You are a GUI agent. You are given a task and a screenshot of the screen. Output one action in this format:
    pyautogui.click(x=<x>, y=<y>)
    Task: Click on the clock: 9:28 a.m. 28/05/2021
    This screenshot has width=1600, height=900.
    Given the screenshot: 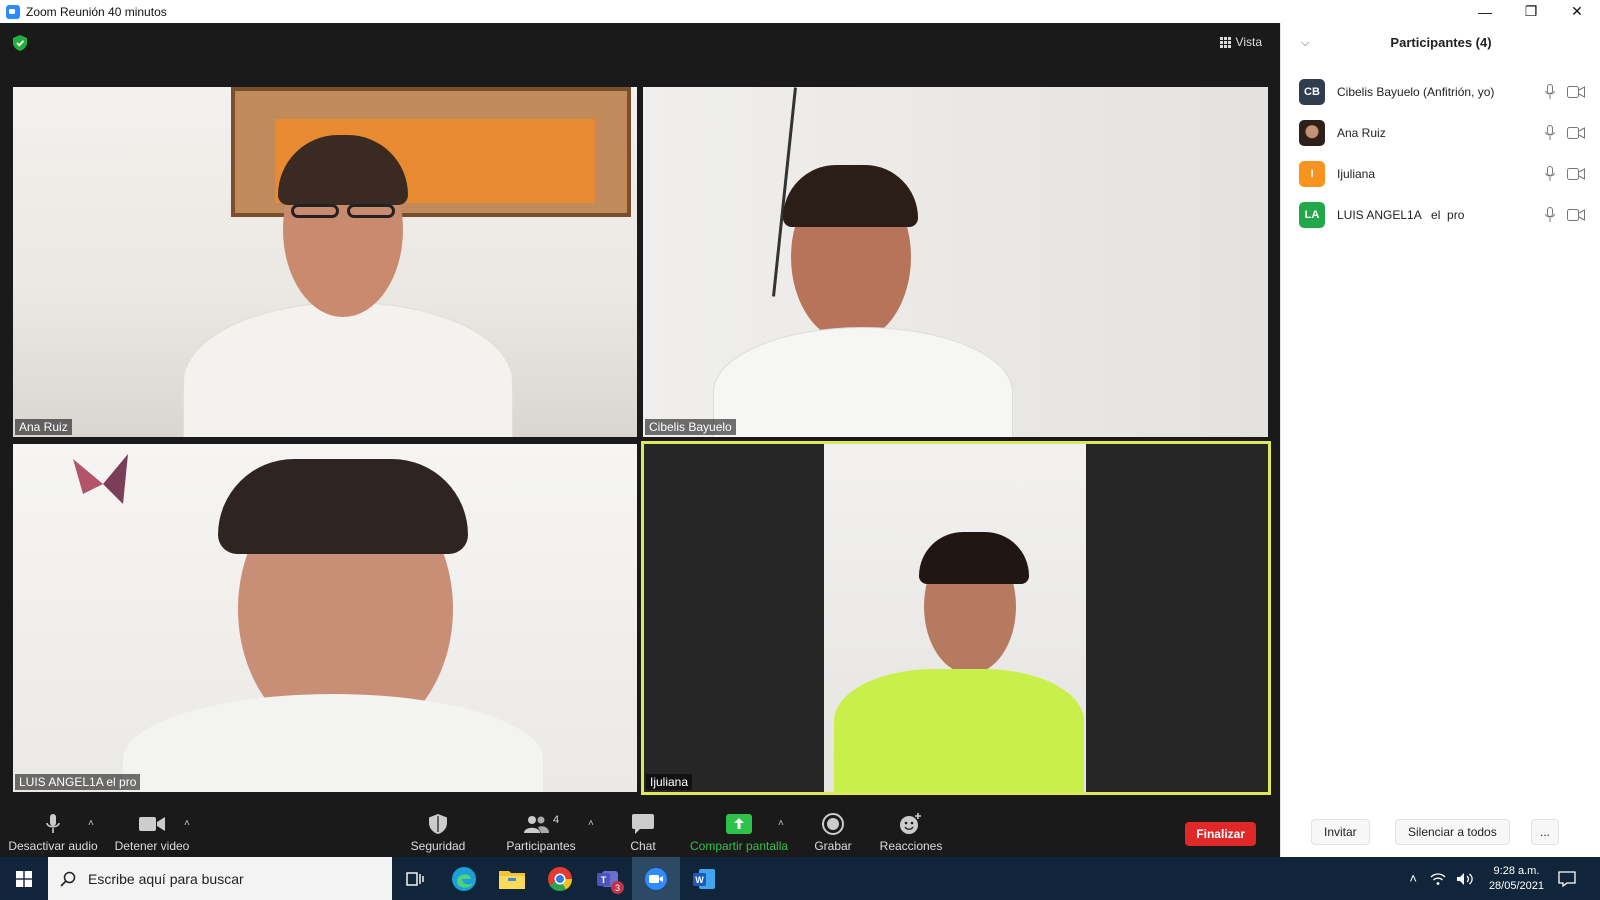 What is the action you would take?
    pyautogui.click(x=1516, y=879)
    